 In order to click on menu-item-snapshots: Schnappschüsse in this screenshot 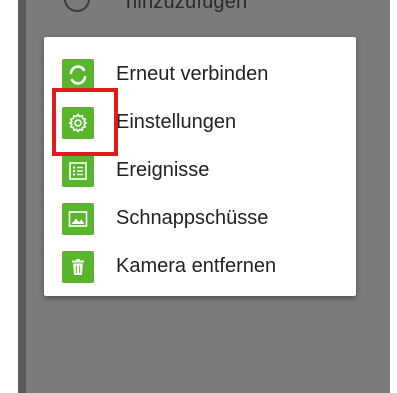, I will do `click(200, 219)`.